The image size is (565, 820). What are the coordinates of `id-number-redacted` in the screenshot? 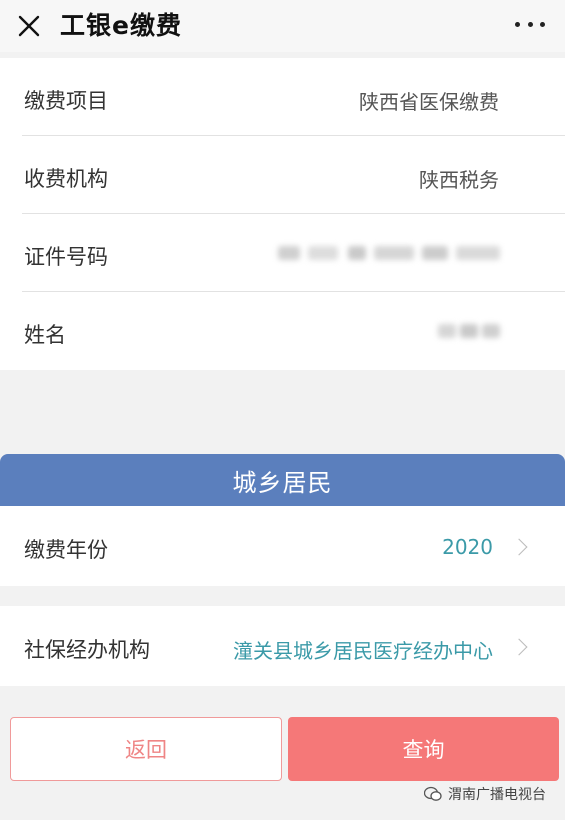 It's located at (390, 253).